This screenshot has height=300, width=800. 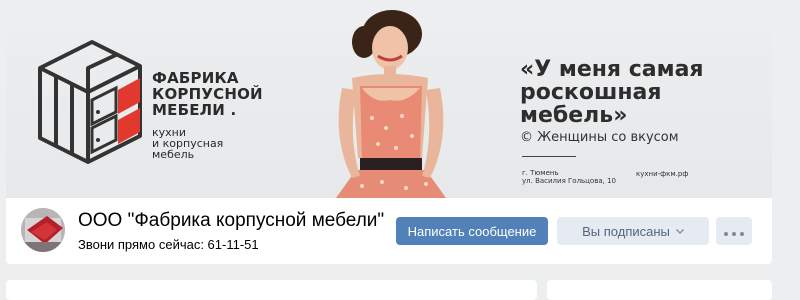 What do you see at coordinates (271, 290) in the screenshot?
I see `content-card` at bounding box center [271, 290].